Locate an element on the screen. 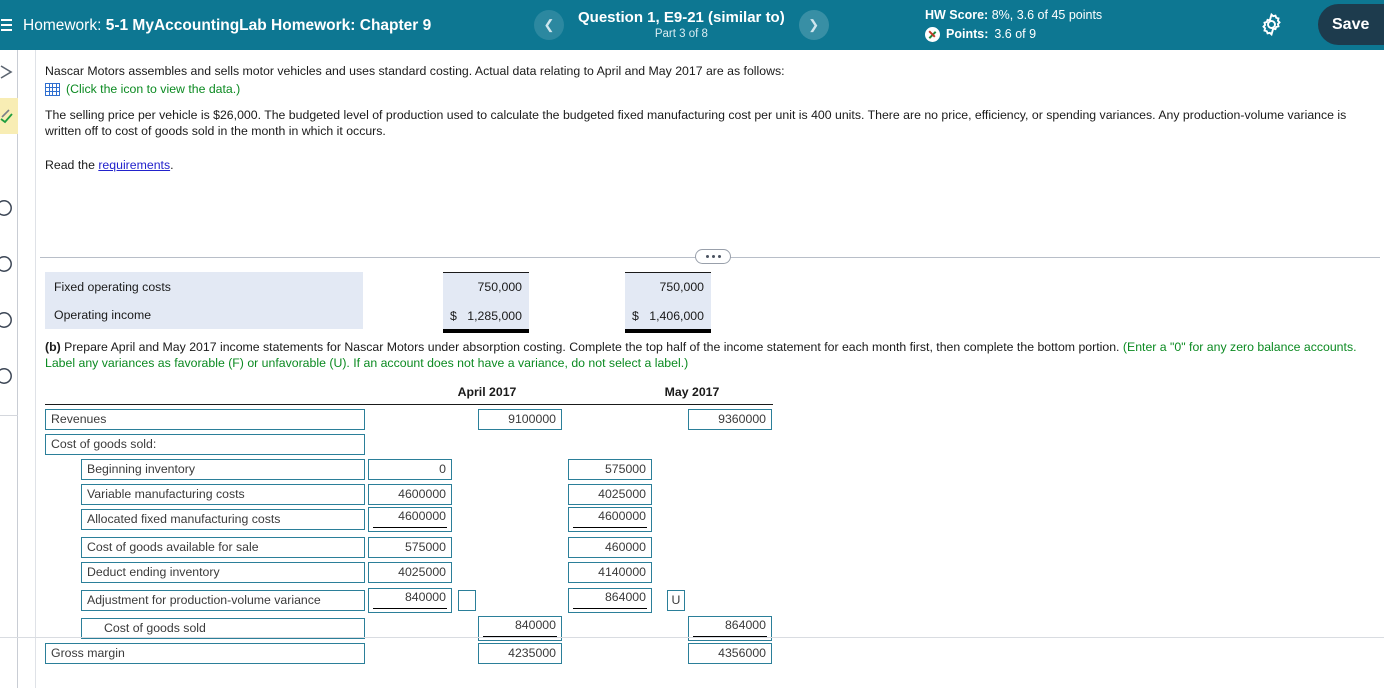 Image resolution: width=1384 pixels, height=688 pixels. april-inner-value-field: 4025000 is located at coordinates (410, 572).